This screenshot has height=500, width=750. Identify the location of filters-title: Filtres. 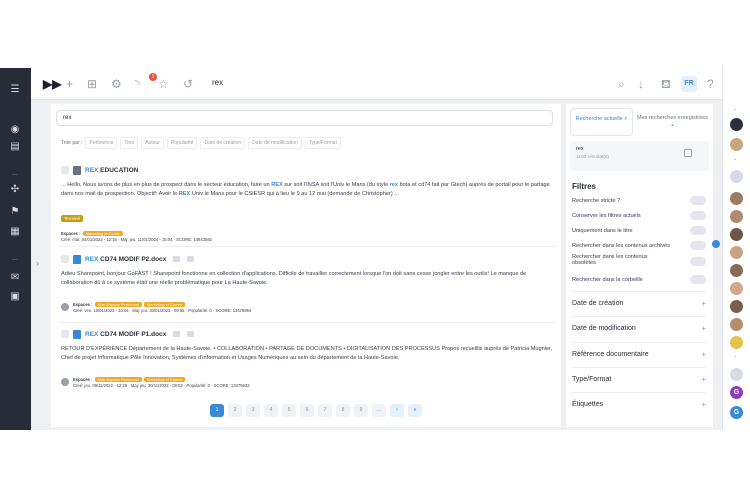
(584, 186).